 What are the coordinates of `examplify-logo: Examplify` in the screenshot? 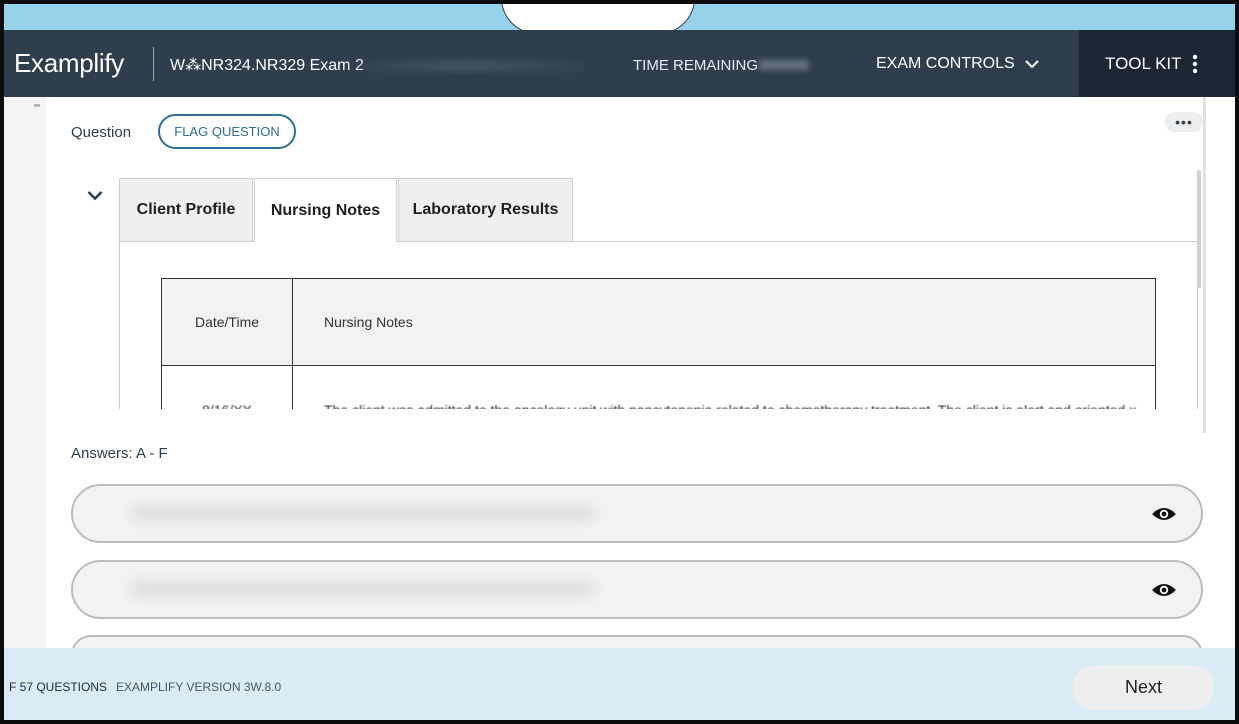 It's located at (69, 63).